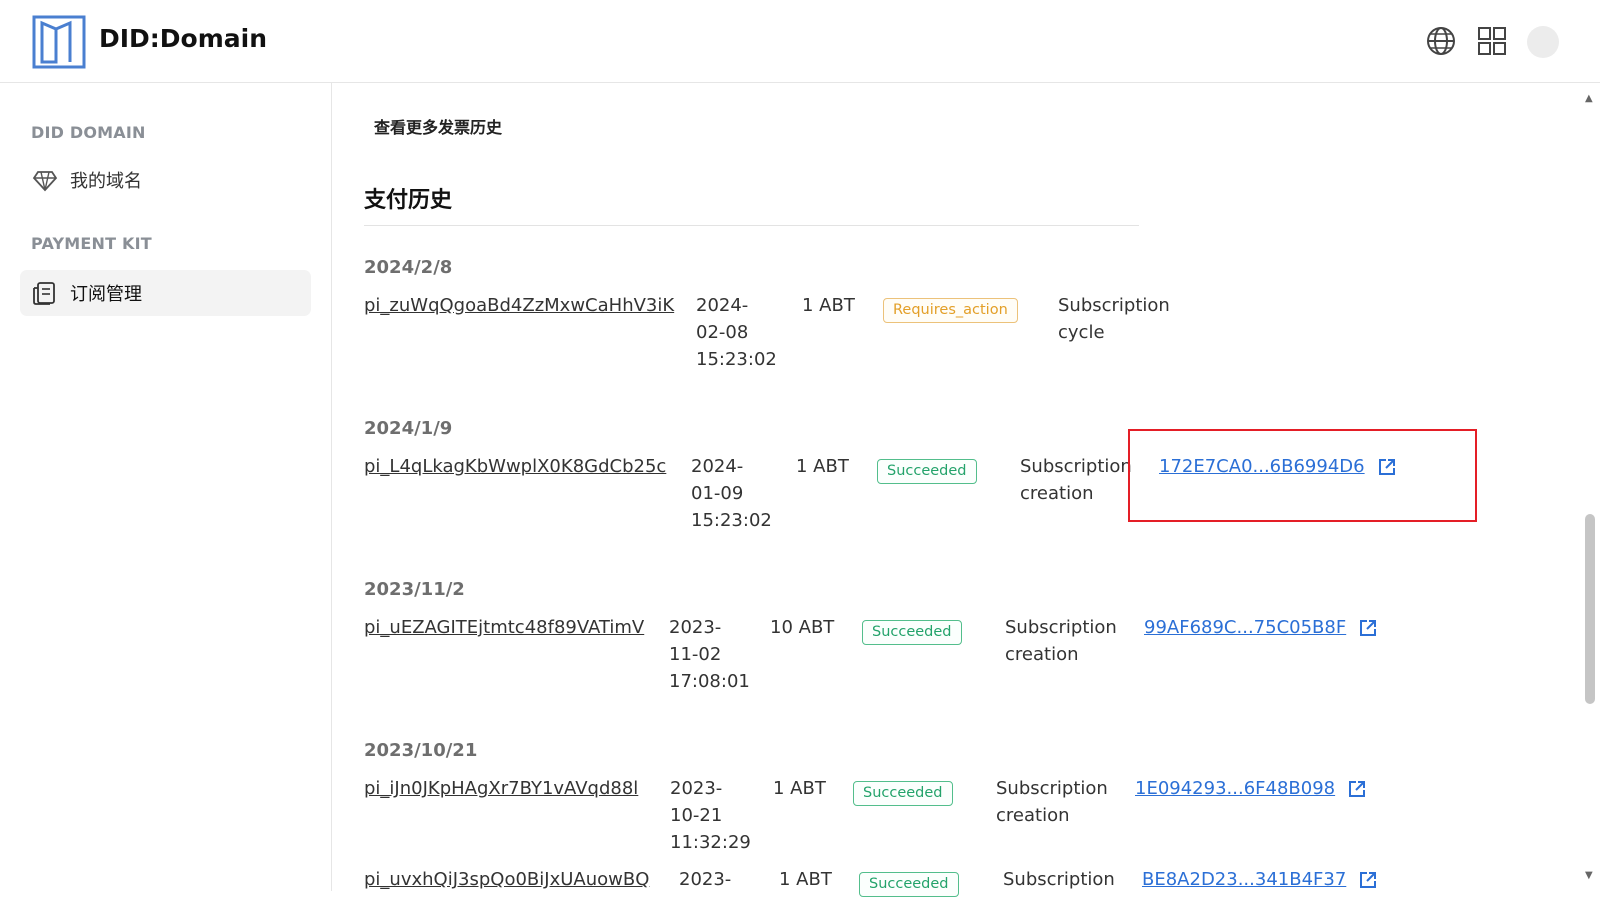 The image size is (1600, 897). What do you see at coordinates (1492, 41) in the screenshot?
I see `apps-grid-icon` at bounding box center [1492, 41].